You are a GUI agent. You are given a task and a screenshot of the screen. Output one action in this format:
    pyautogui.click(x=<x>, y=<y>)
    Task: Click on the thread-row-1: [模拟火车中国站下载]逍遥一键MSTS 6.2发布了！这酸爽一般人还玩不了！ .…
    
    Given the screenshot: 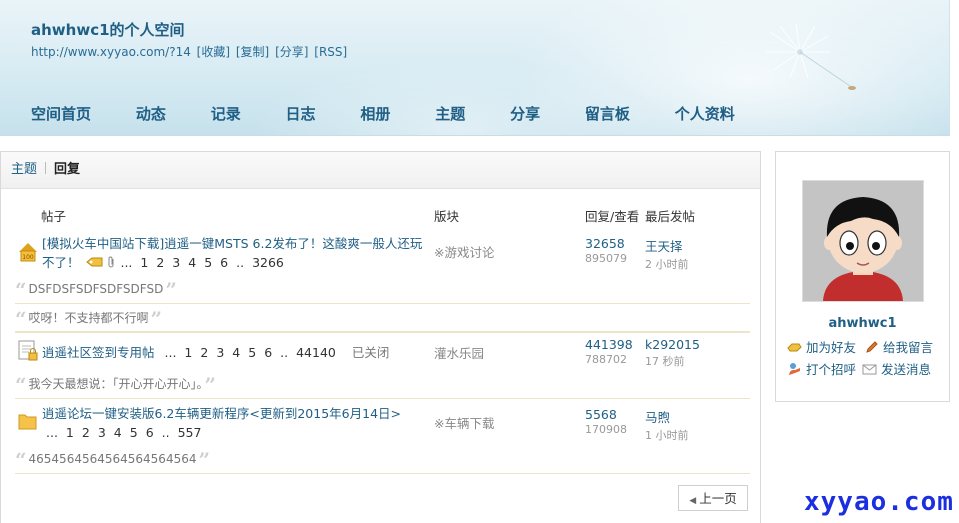 What is the action you would take?
    pyautogui.click(x=234, y=253)
    